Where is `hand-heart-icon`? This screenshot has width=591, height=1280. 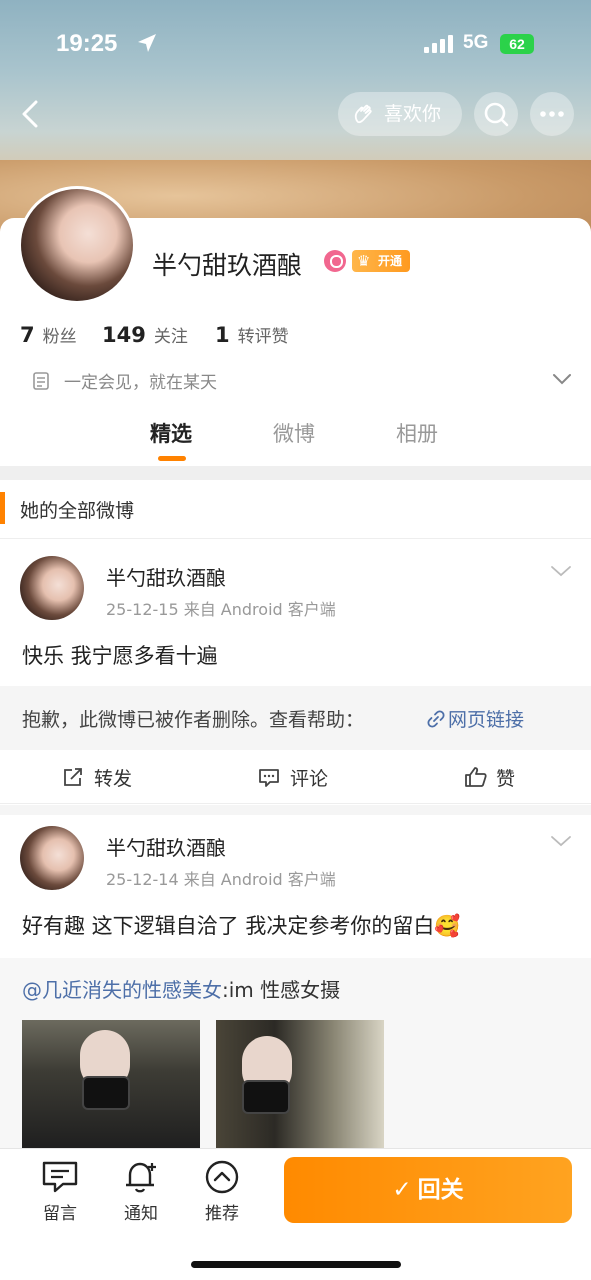
hand-heart-icon is located at coordinates (363, 114).